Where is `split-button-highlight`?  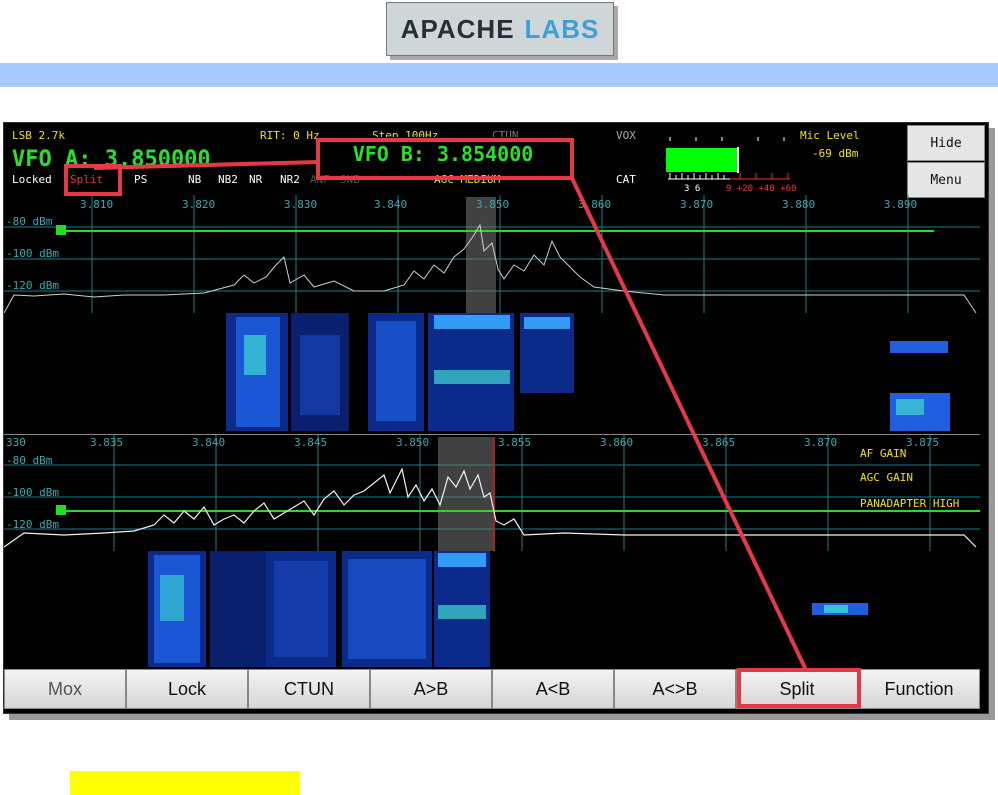 split-button-highlight is located at coordinates (799, 688).